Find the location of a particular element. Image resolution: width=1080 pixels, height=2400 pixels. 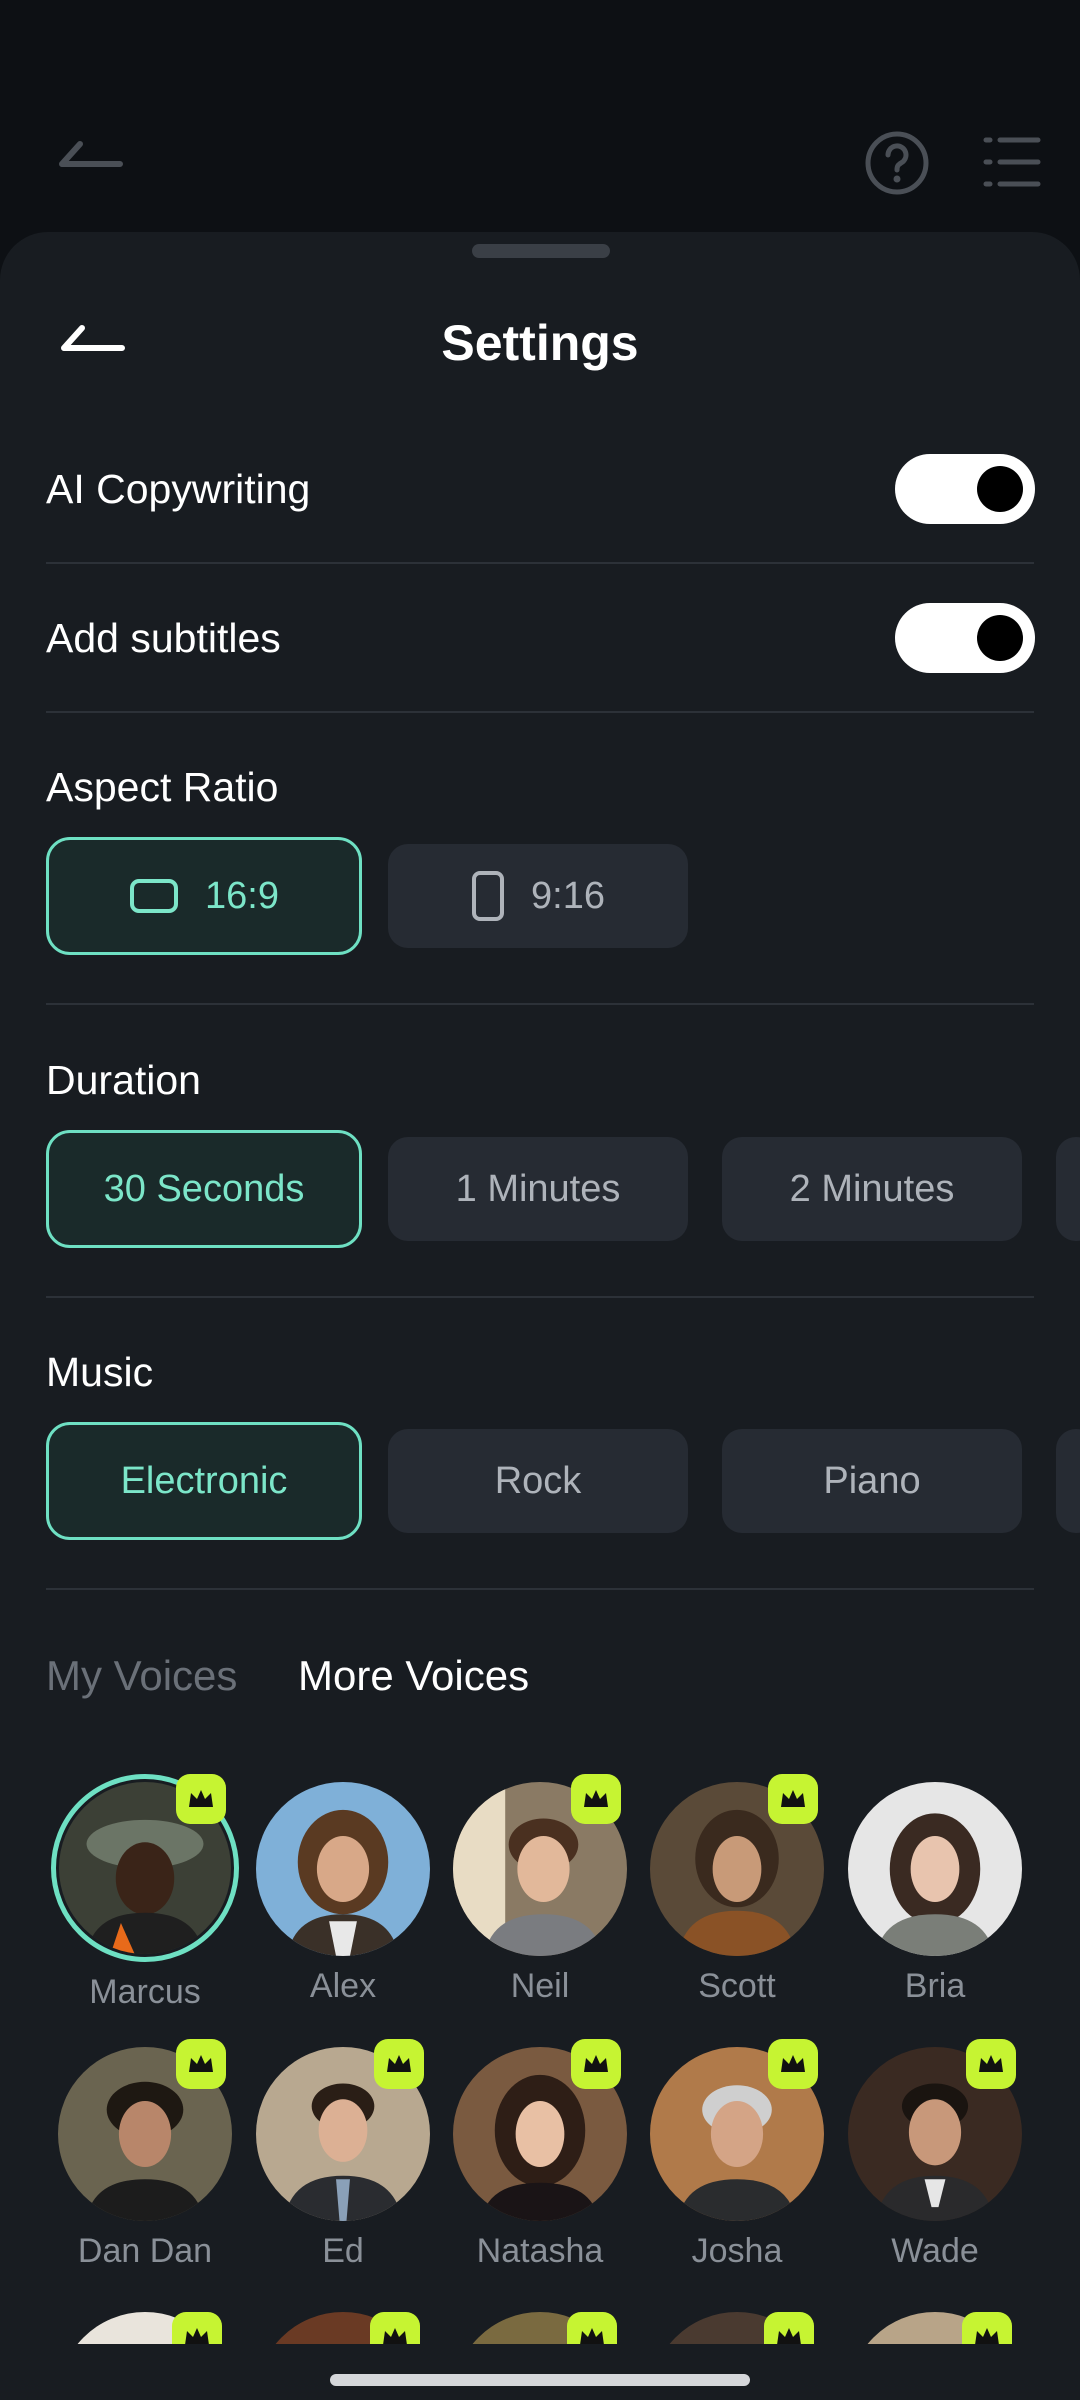

duration-2-minutes-chip: 2 Minutes is located at coordinates (872, 1189).